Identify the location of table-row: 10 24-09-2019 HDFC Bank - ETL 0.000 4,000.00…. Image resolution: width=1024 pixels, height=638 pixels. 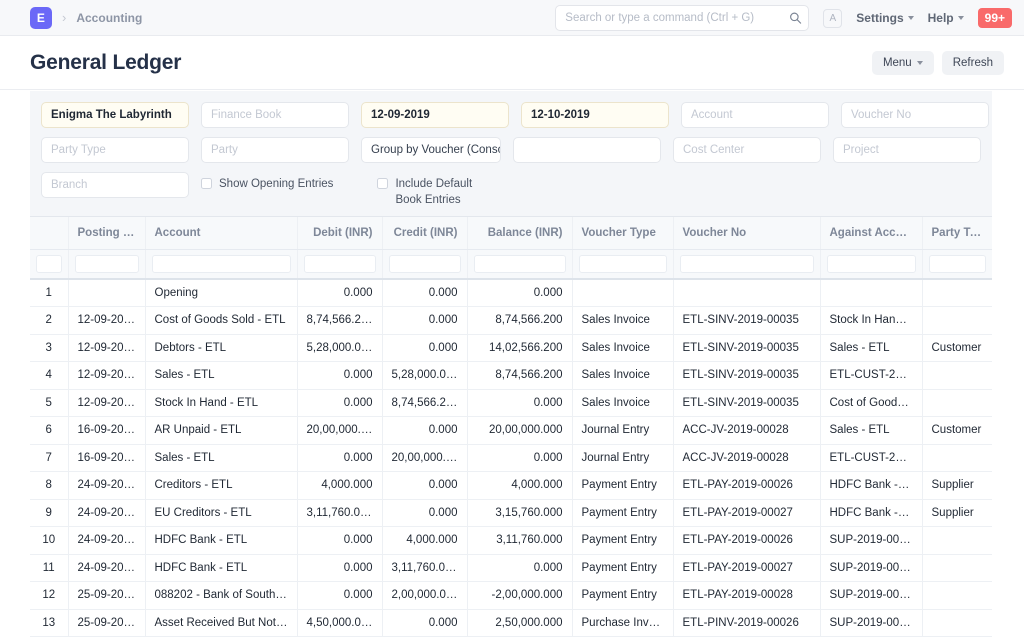
(511, 540).